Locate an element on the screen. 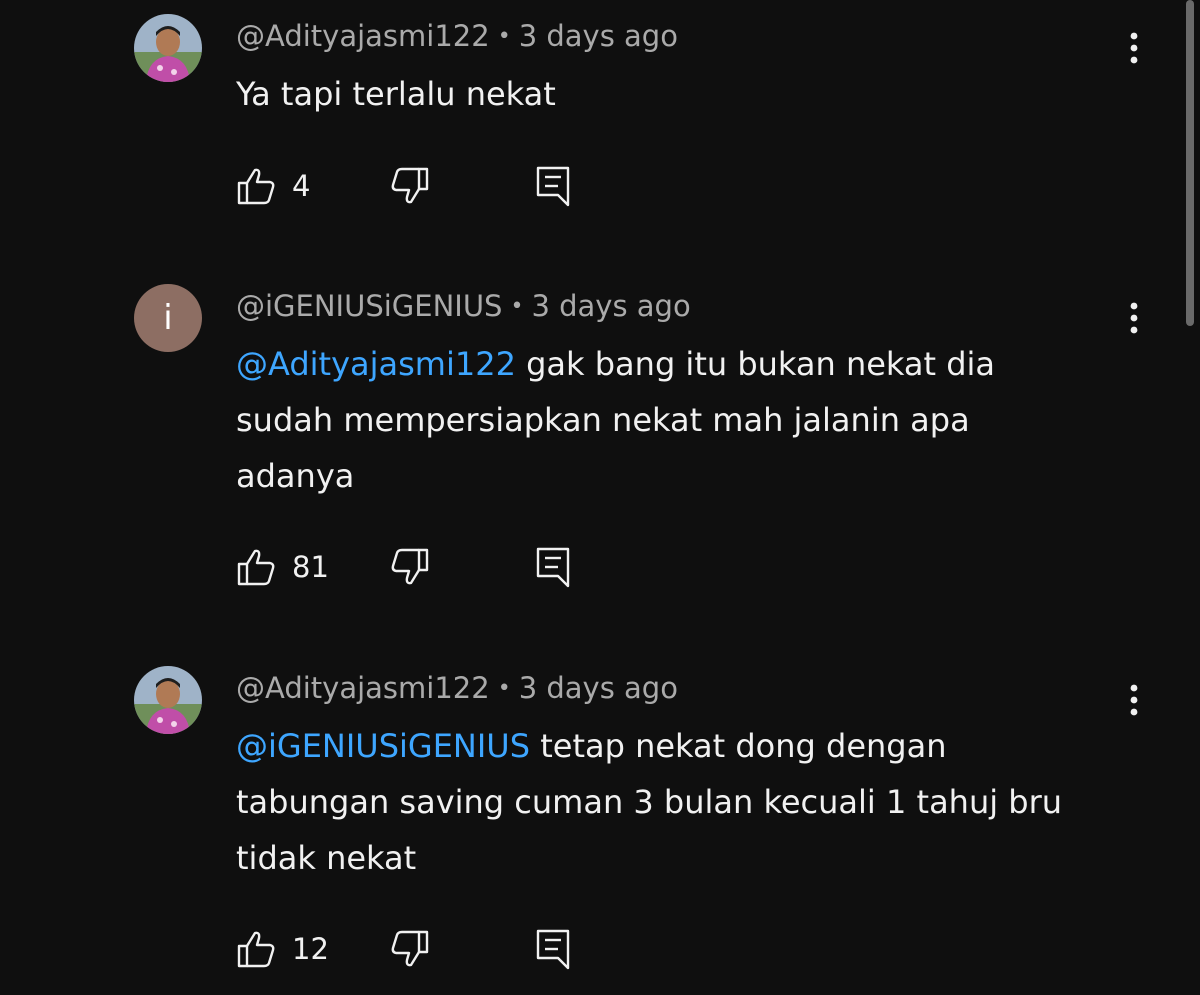 Image resolution: width=1200 pixels, height=995 pixels. comment-body: Ya tapi terlalu nekat is located at coordinates (396, 94).